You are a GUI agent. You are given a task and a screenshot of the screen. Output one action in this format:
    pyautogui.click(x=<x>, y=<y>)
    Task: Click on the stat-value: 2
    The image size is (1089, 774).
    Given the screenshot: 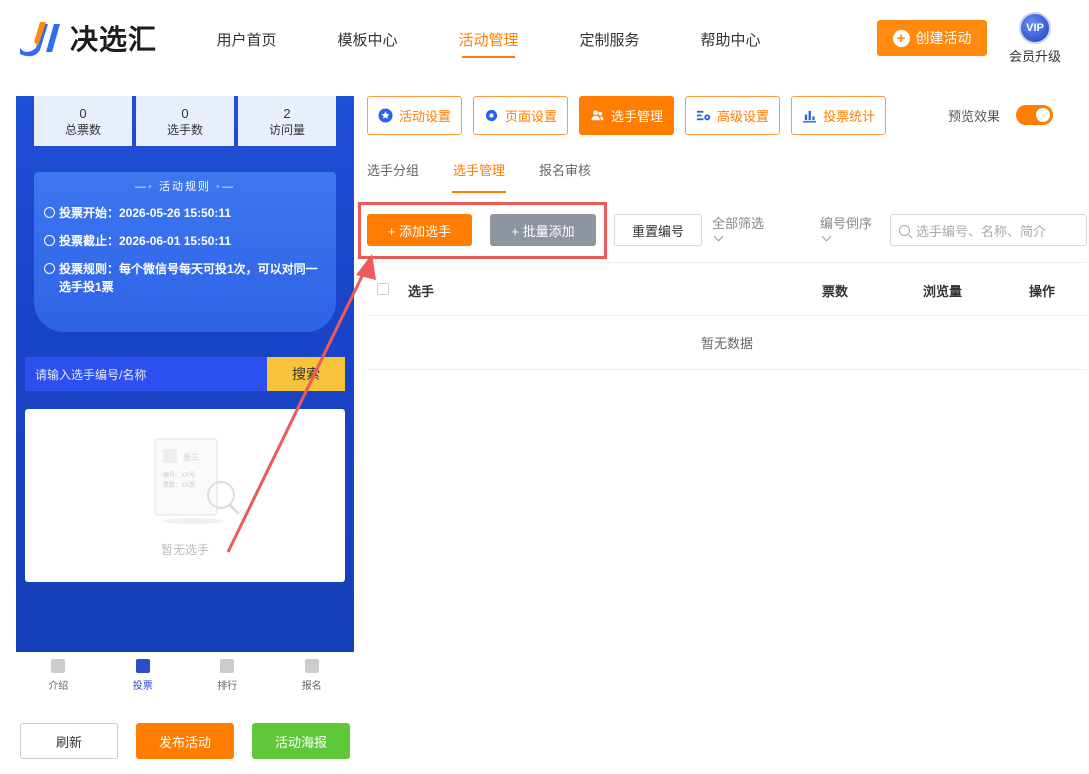 What is the action you would take?
    pyautogui.click(x=287, y=113)
    